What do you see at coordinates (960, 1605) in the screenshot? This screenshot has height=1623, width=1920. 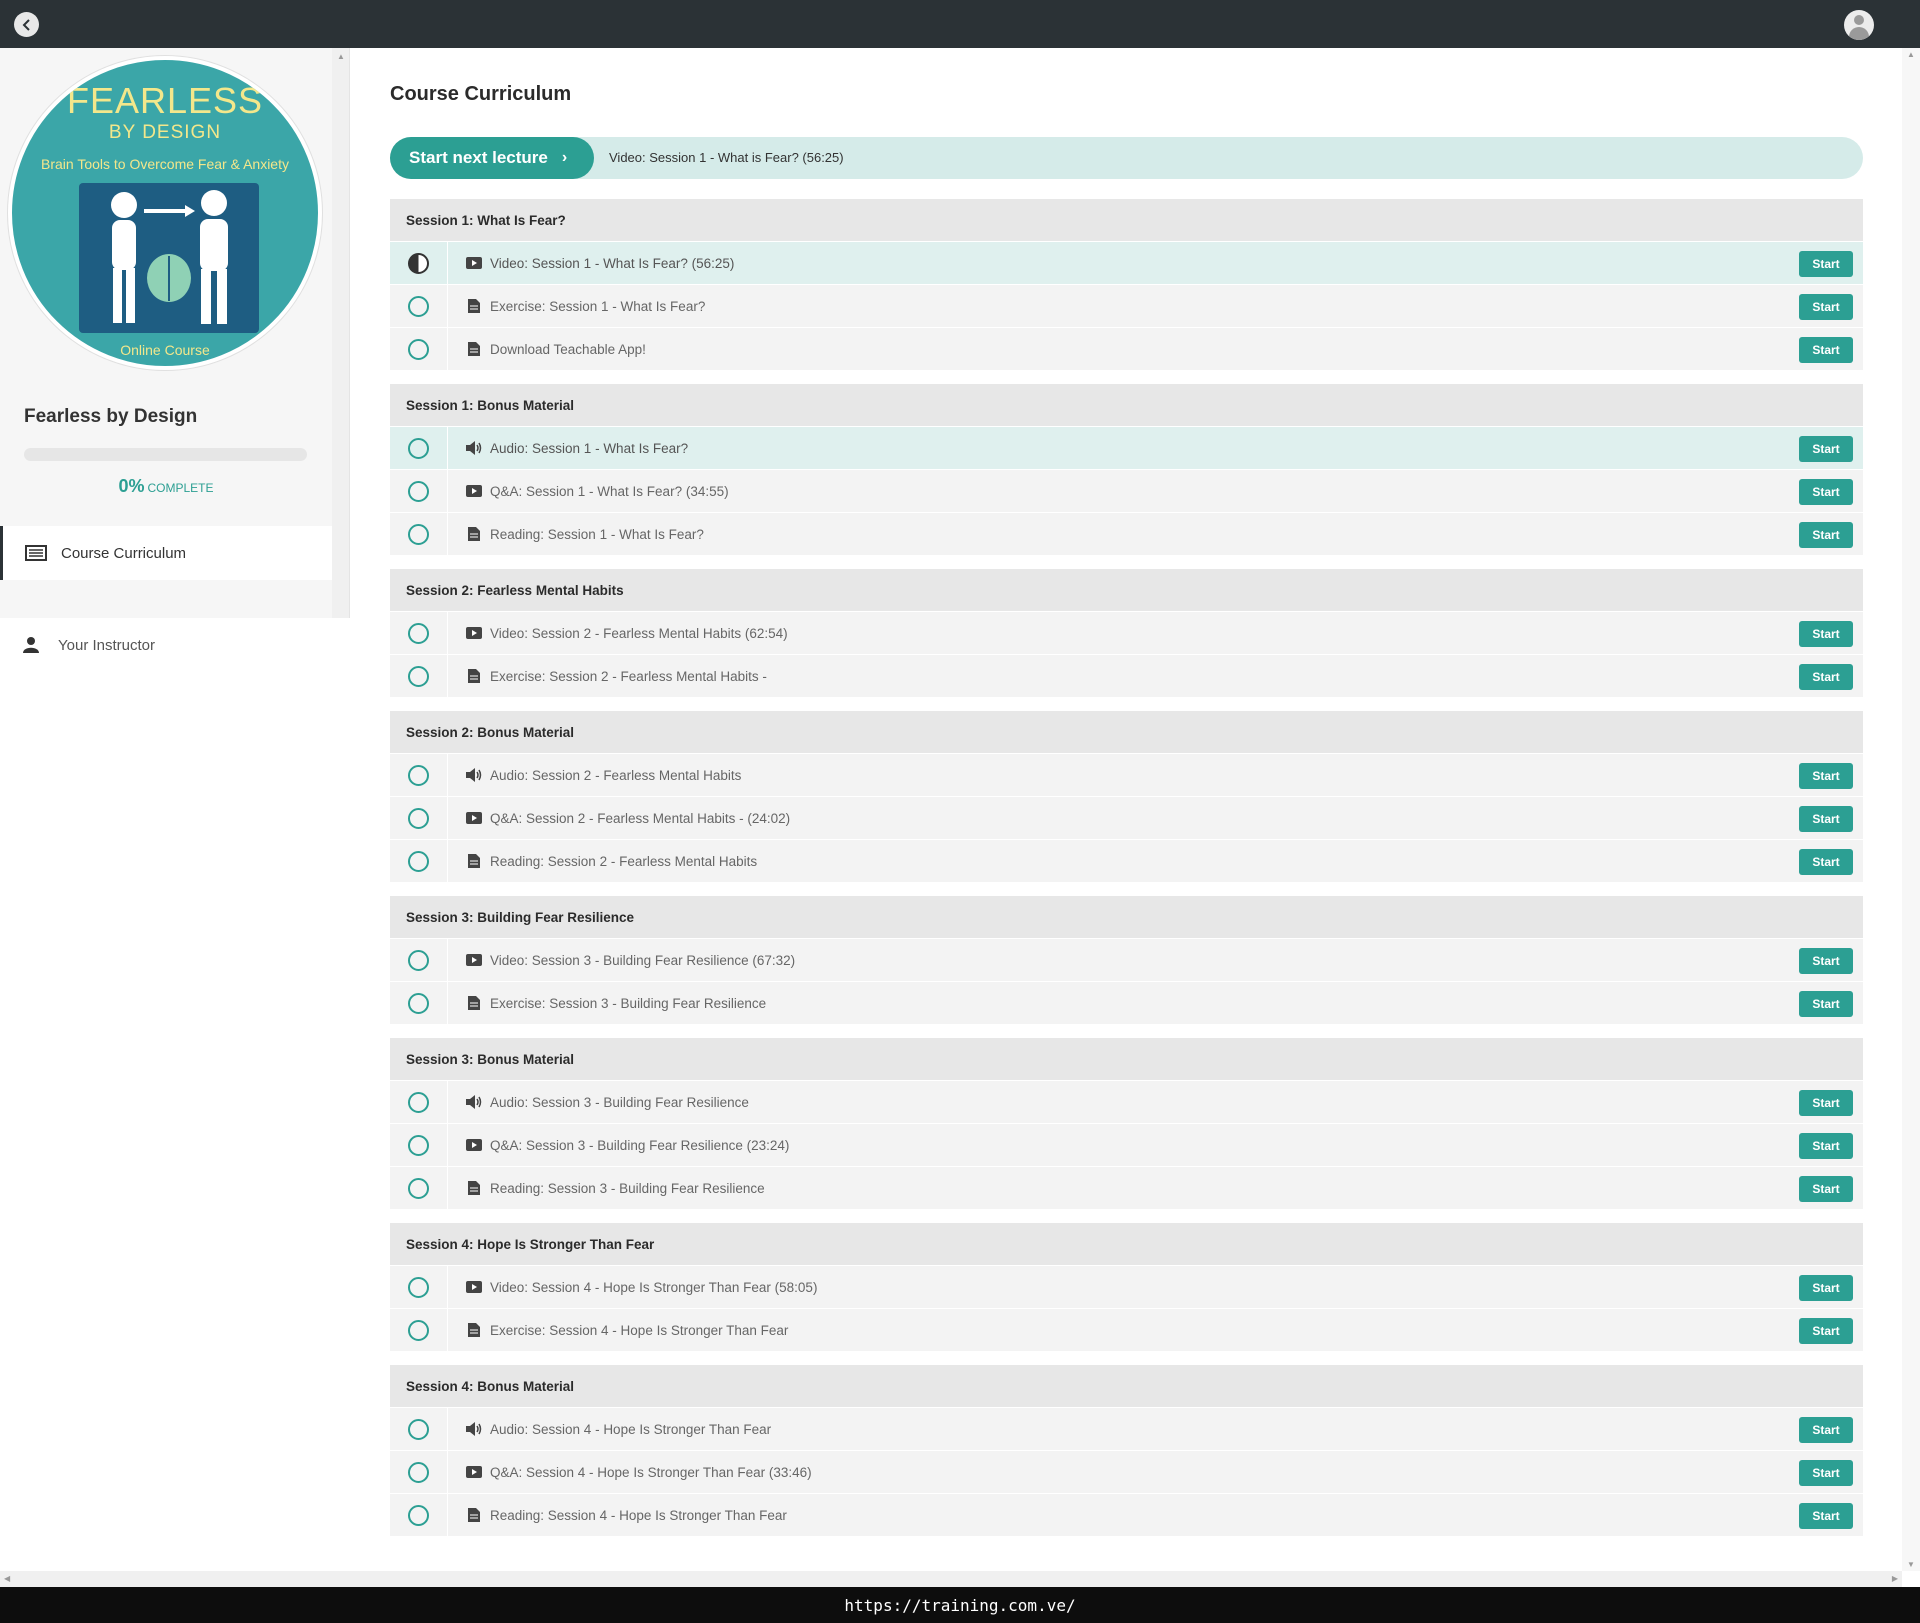 I see `url-bar: https://training.com.ve/` at bounding box center [960, 1605].